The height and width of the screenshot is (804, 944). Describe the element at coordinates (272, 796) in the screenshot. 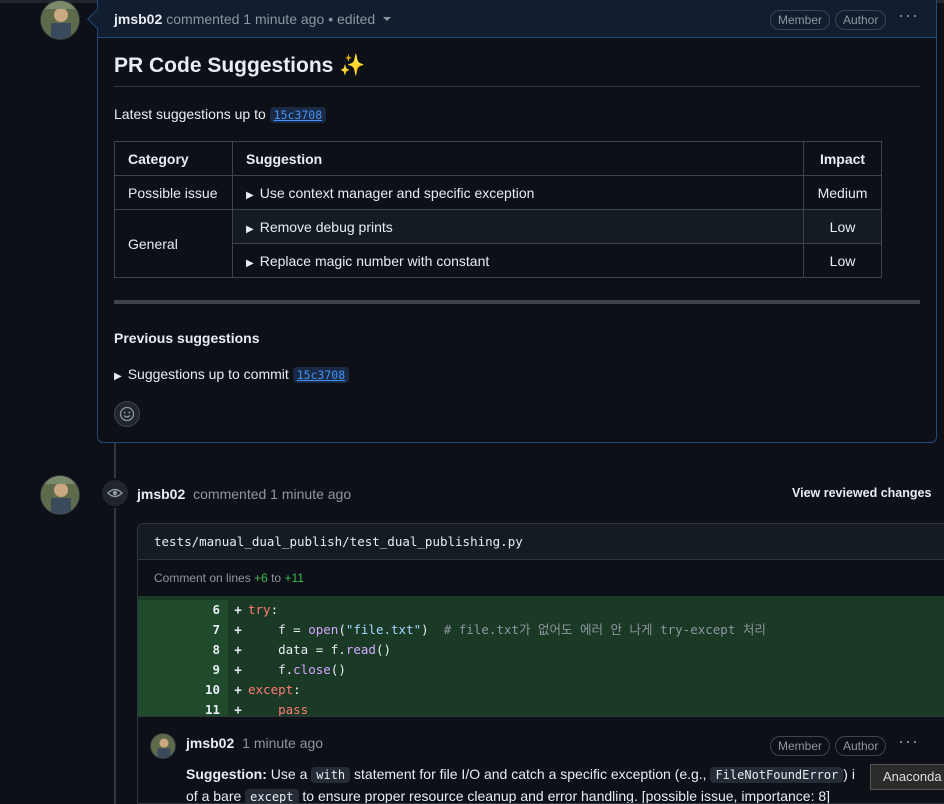

I see `inline-code: except` at that location.